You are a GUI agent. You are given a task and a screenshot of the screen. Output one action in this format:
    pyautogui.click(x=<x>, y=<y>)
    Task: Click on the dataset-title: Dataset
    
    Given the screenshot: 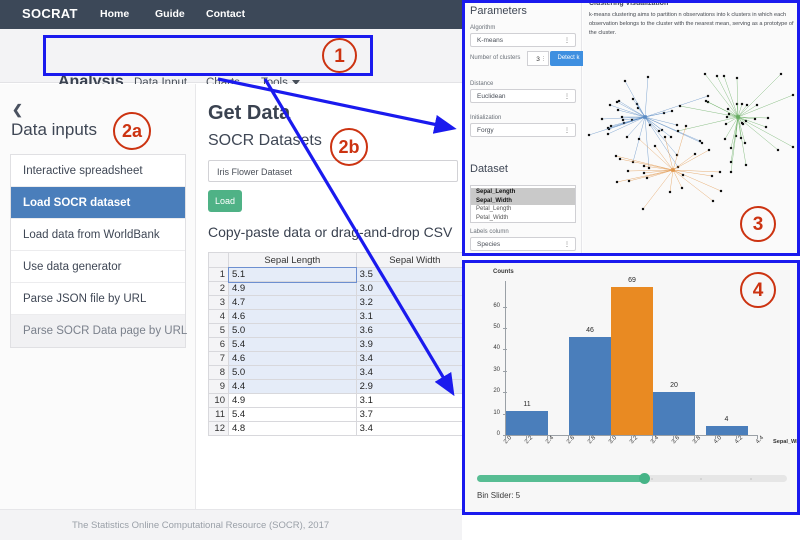 What is the action you would take?
    pyautogui.click(x=489, y=169)
    